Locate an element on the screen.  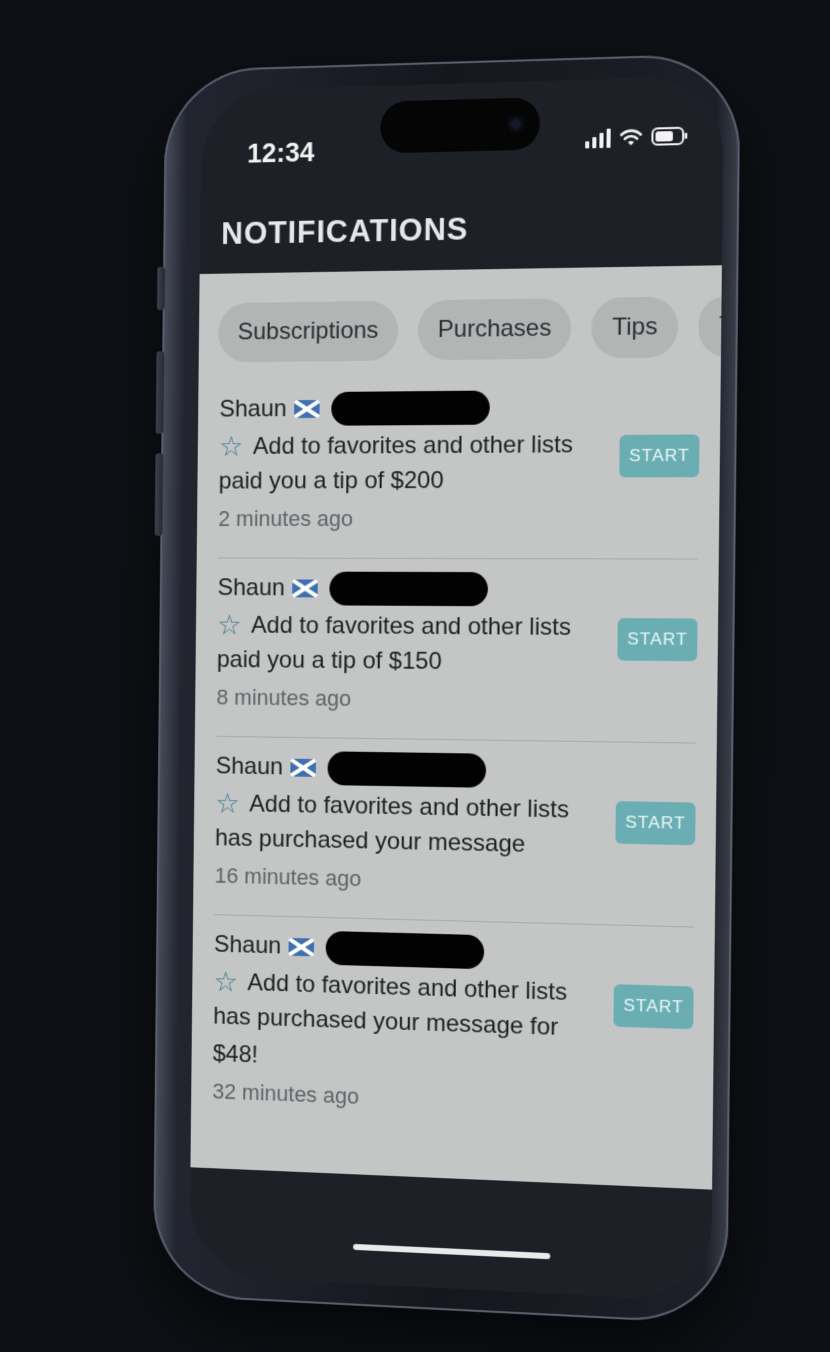
page-title: NOTIFICATIONS is located at coordinates (345, 231).